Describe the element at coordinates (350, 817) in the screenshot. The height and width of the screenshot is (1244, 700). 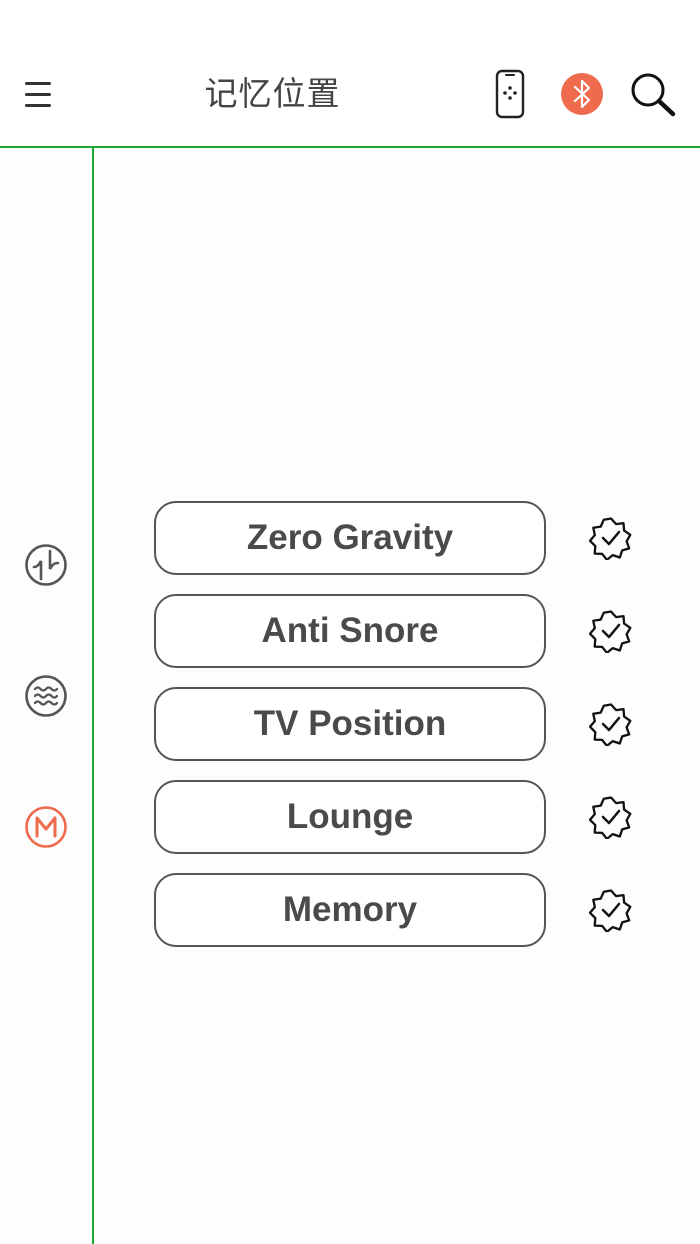
I see `lounge-button: Lounge` at that location.